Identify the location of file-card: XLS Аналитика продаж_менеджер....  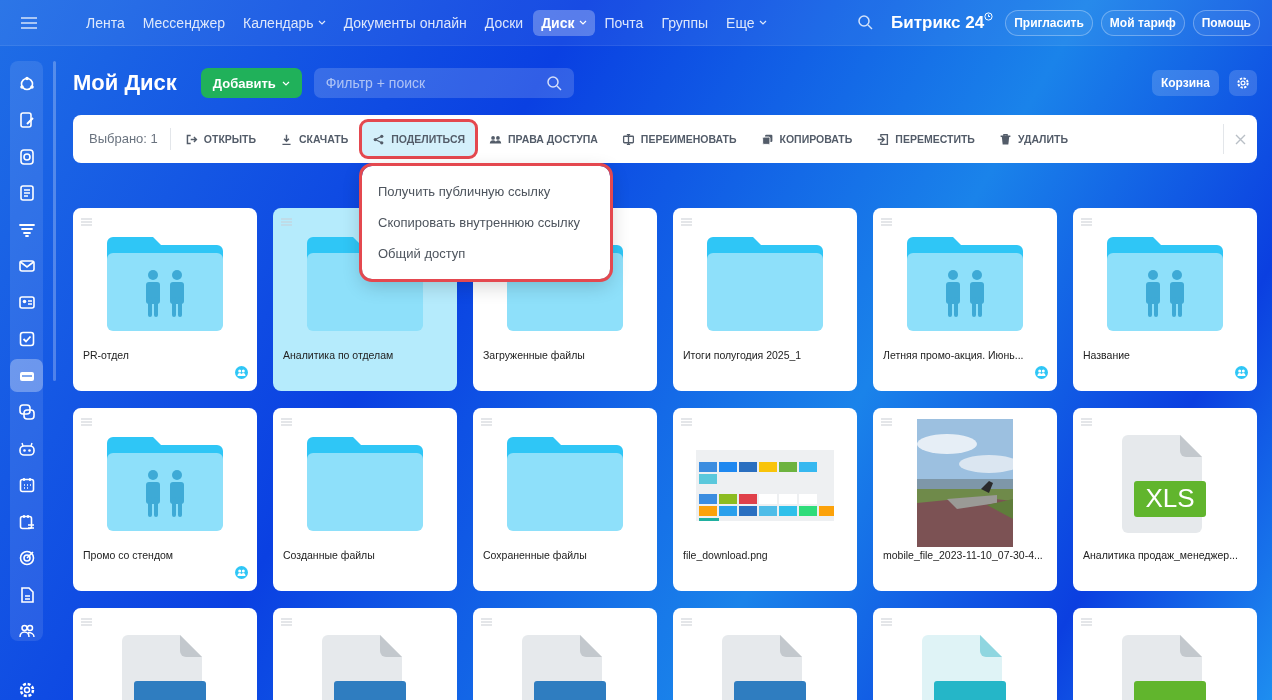
(1165, 499).